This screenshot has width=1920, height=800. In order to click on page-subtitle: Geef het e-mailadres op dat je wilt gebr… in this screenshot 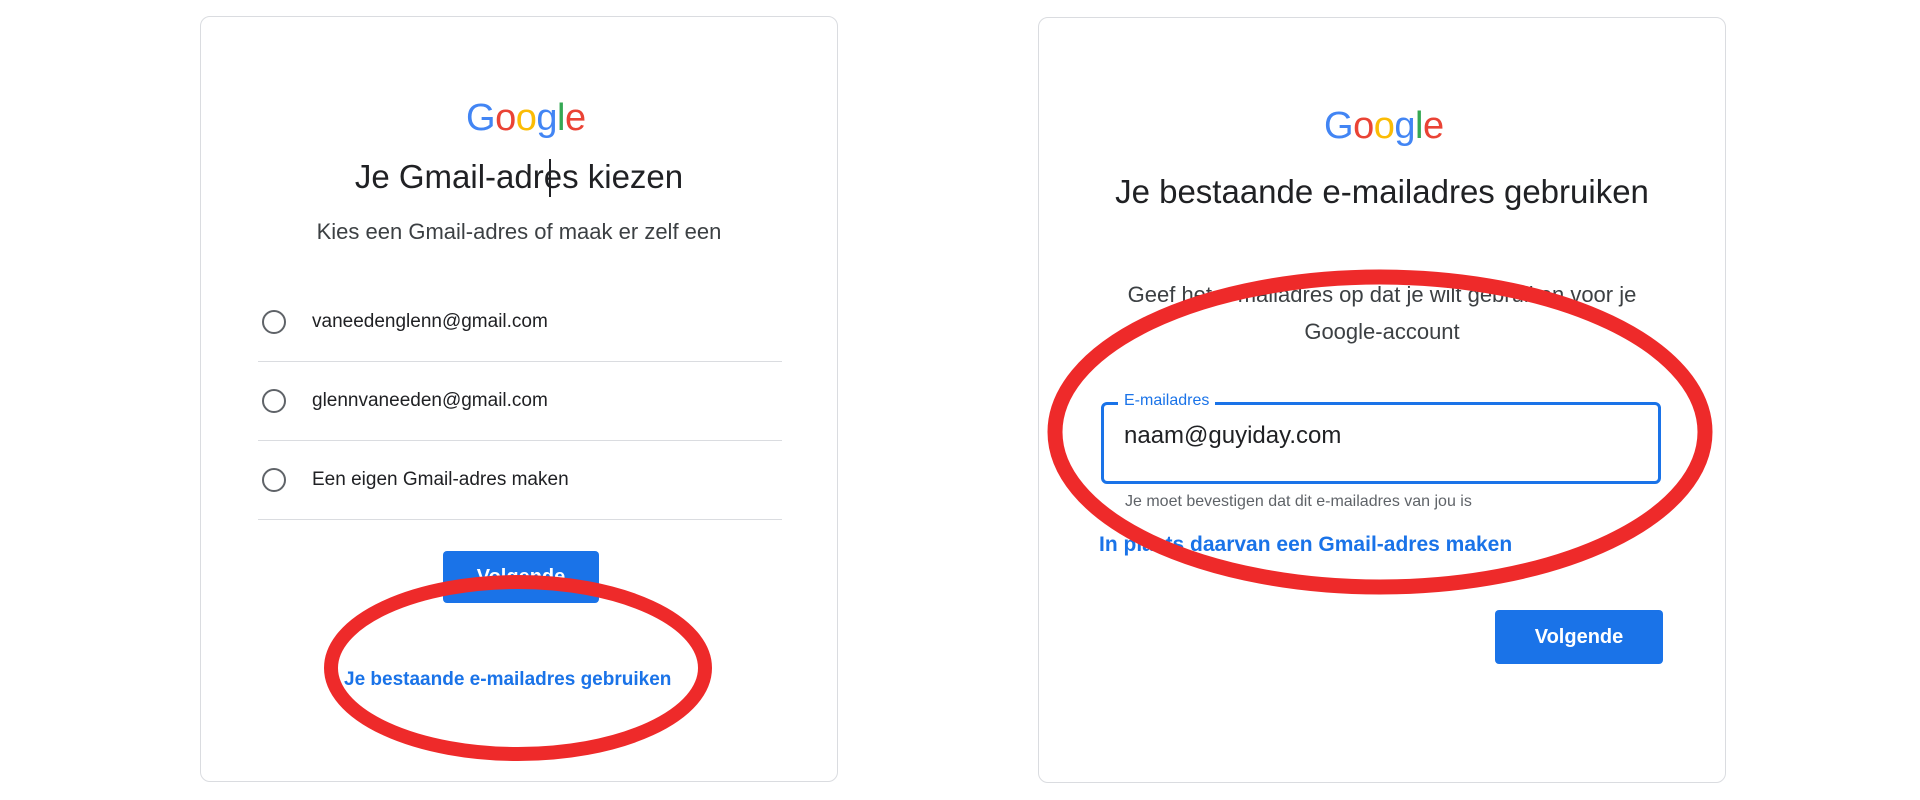, I will do `click(1382, 313)`.